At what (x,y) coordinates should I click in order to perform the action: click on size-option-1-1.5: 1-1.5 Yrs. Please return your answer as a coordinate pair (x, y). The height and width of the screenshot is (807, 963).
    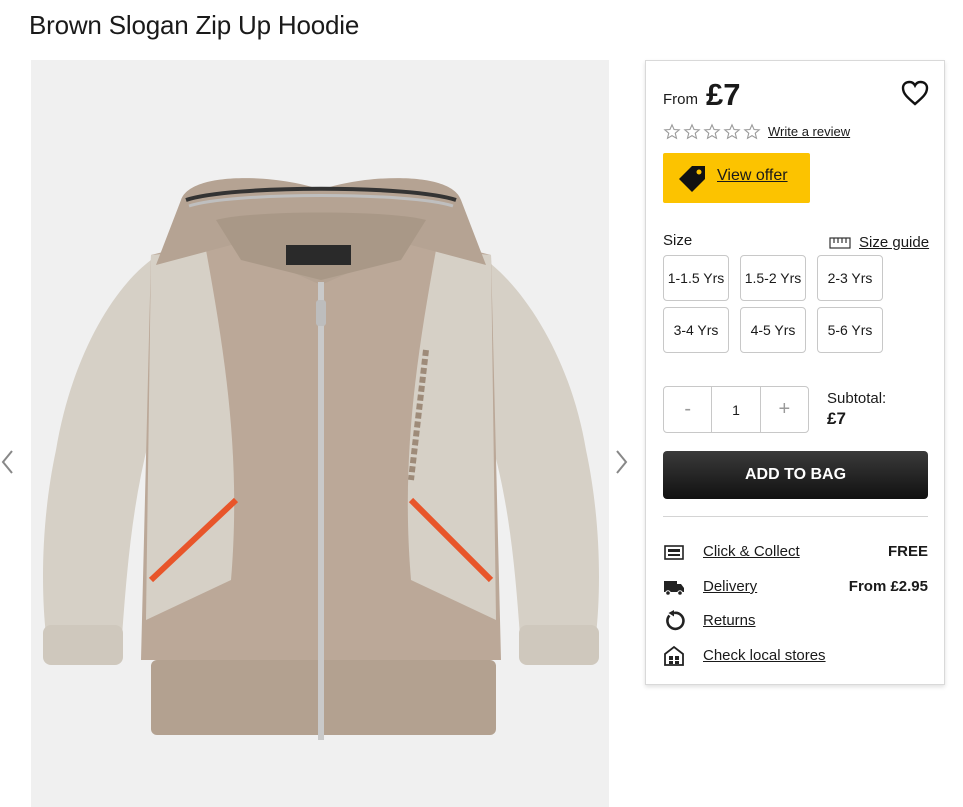
    Looking at the image, I should click on (696, 278).